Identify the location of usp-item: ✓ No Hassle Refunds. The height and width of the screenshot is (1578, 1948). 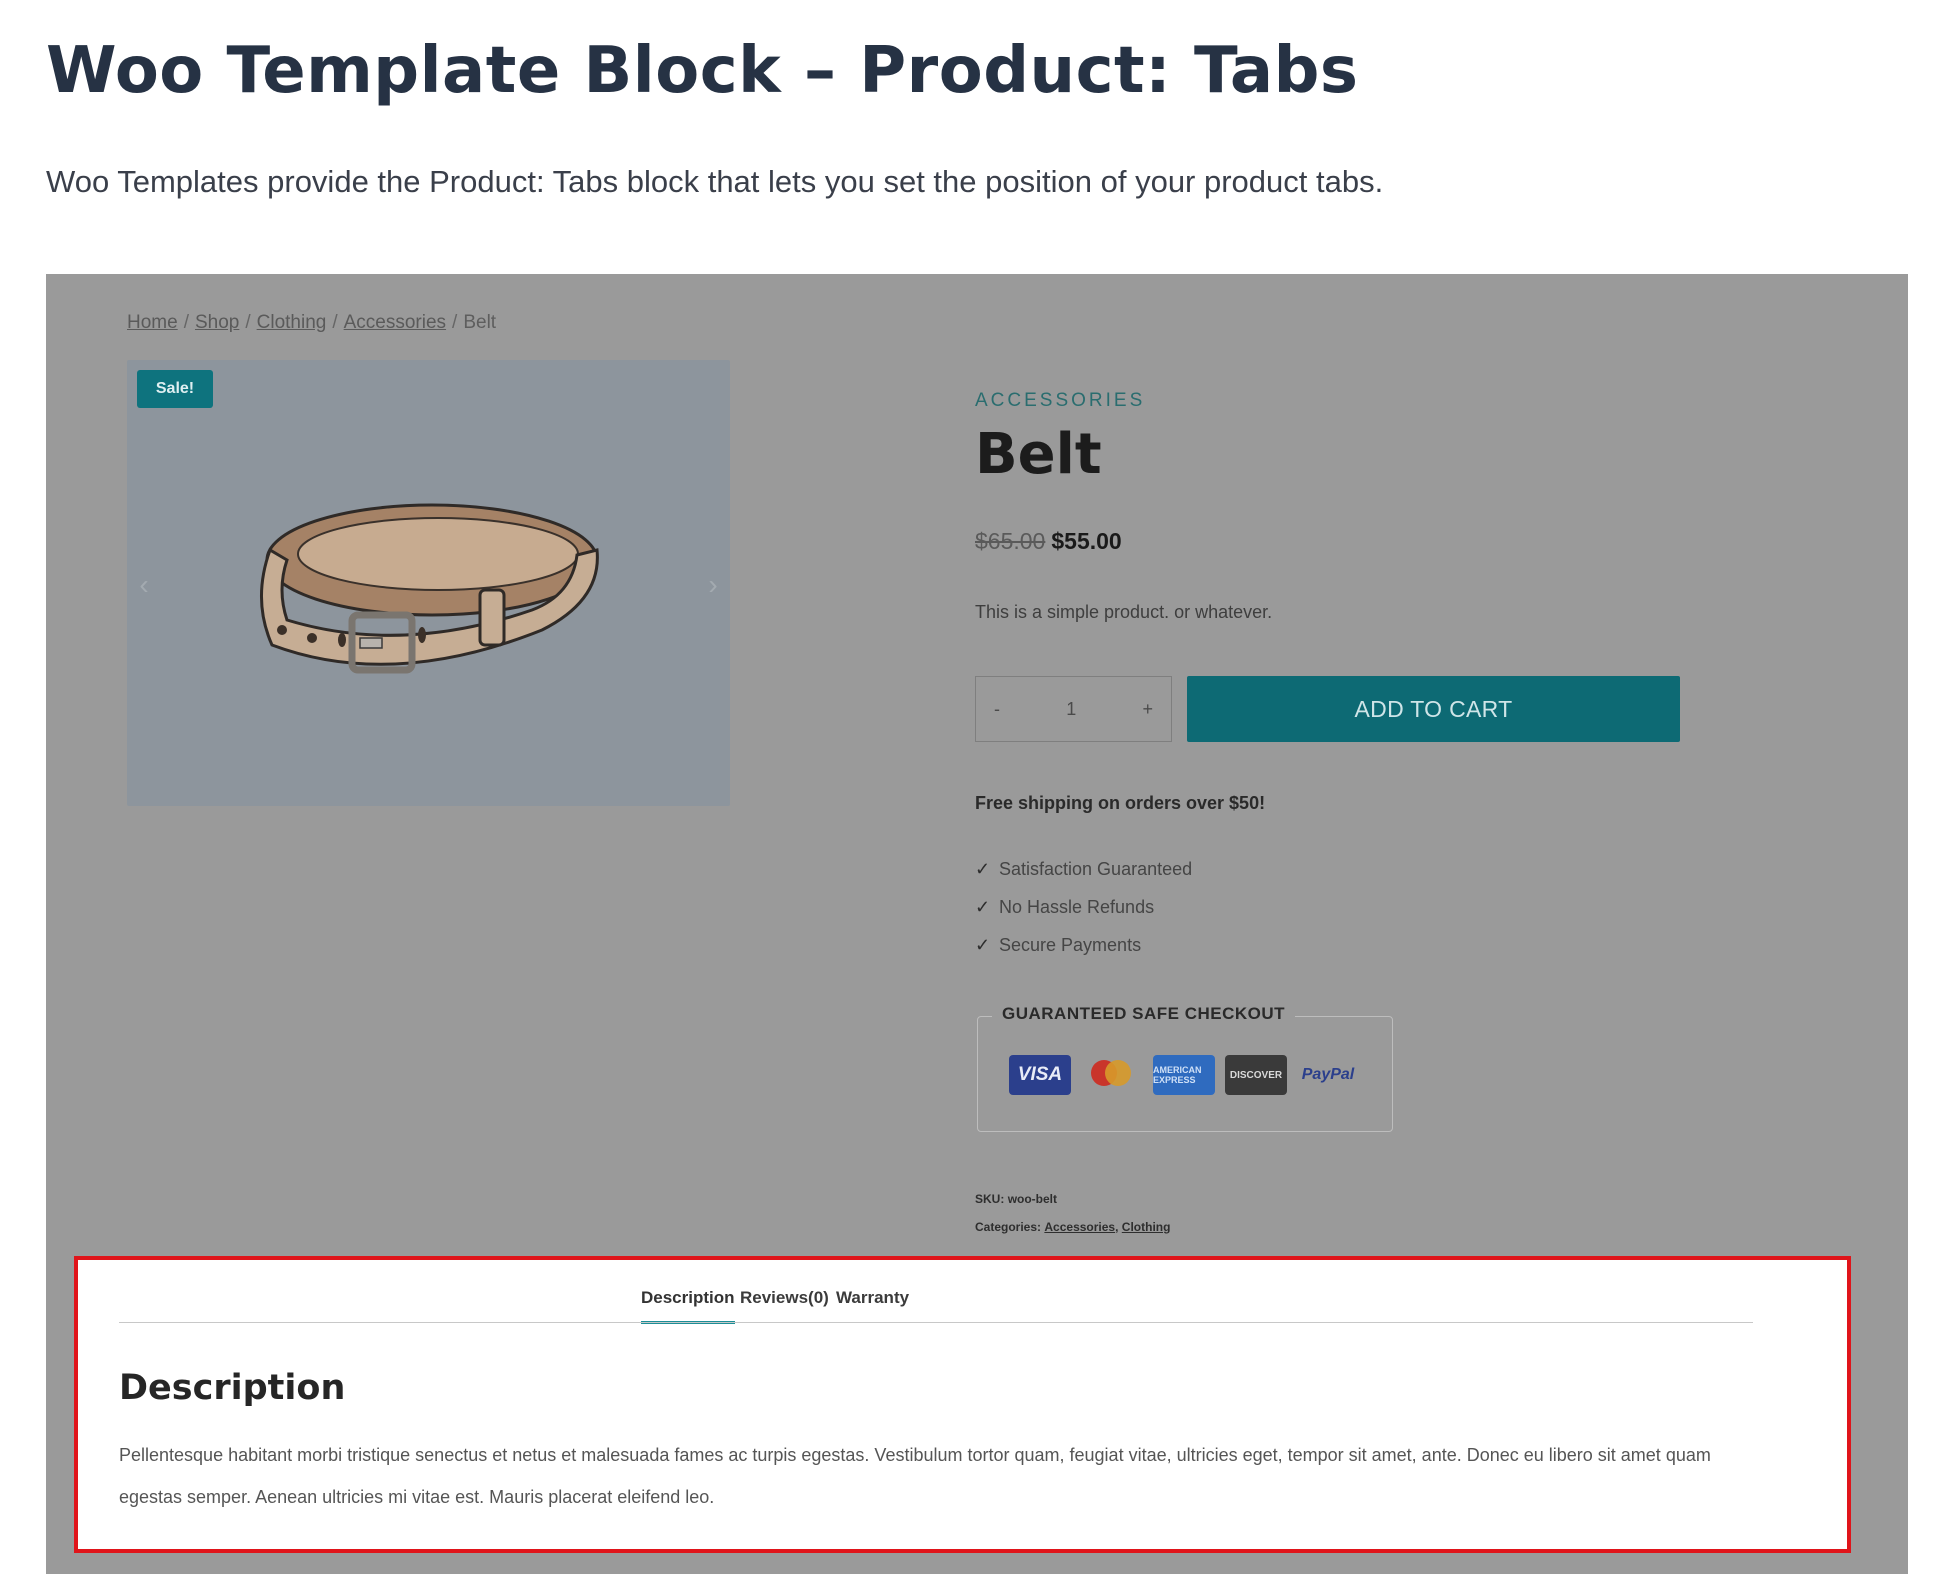
(1083, 907).